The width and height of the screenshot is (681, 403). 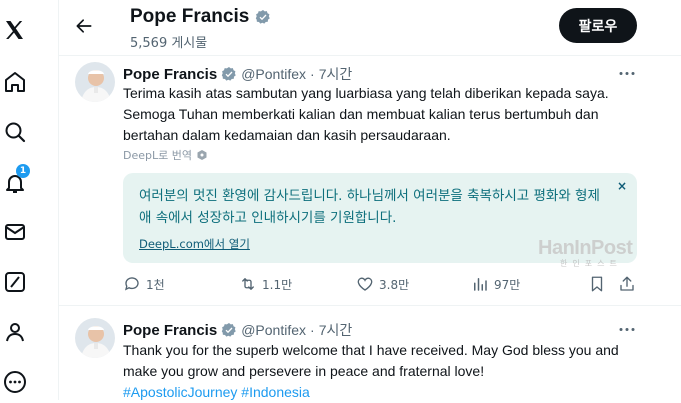 I want to click on grok-icon, so click(x=15, y=282).